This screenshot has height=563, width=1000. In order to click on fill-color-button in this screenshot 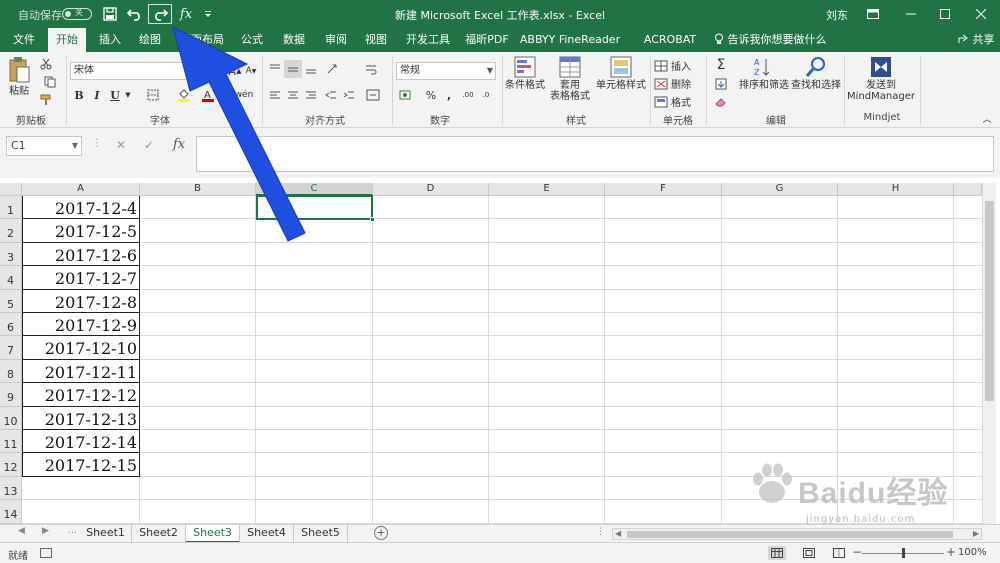, I will do `click(184, 95)`.